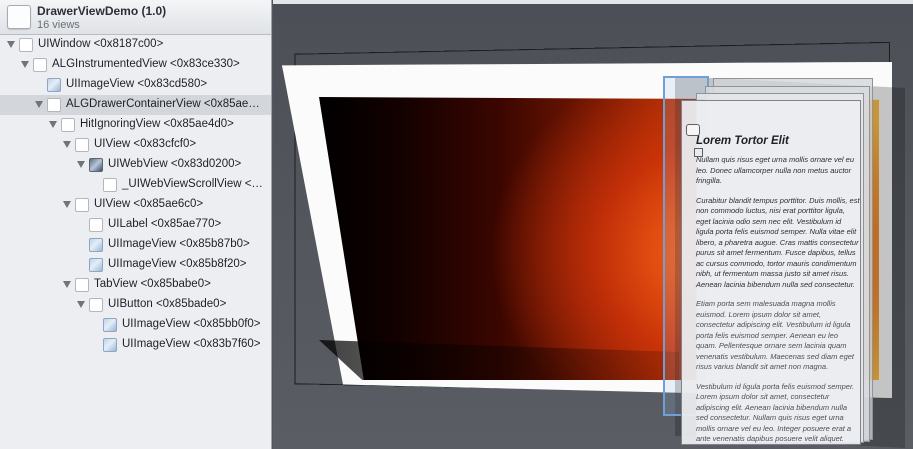  I want to click on tree-row: UIView <0x85ae6c0>, so click(135, 205).